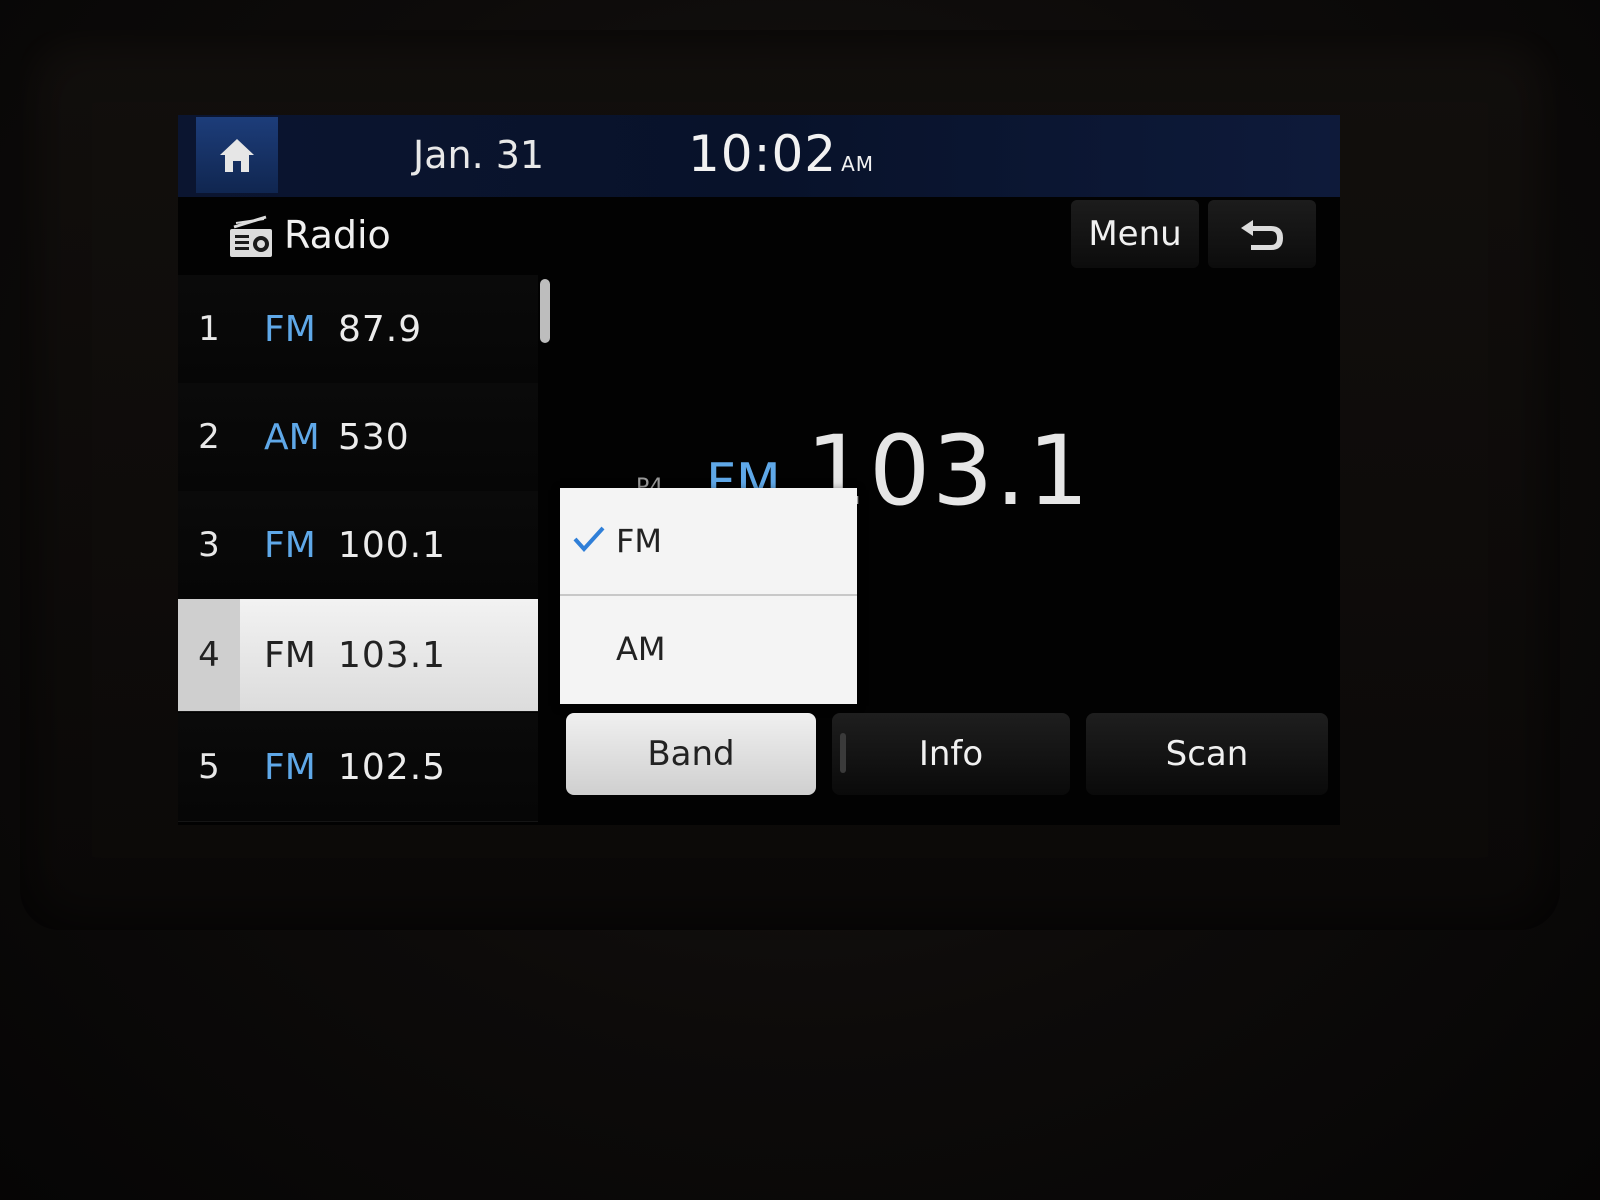  I want to click on home-icon, so click(237, 155).